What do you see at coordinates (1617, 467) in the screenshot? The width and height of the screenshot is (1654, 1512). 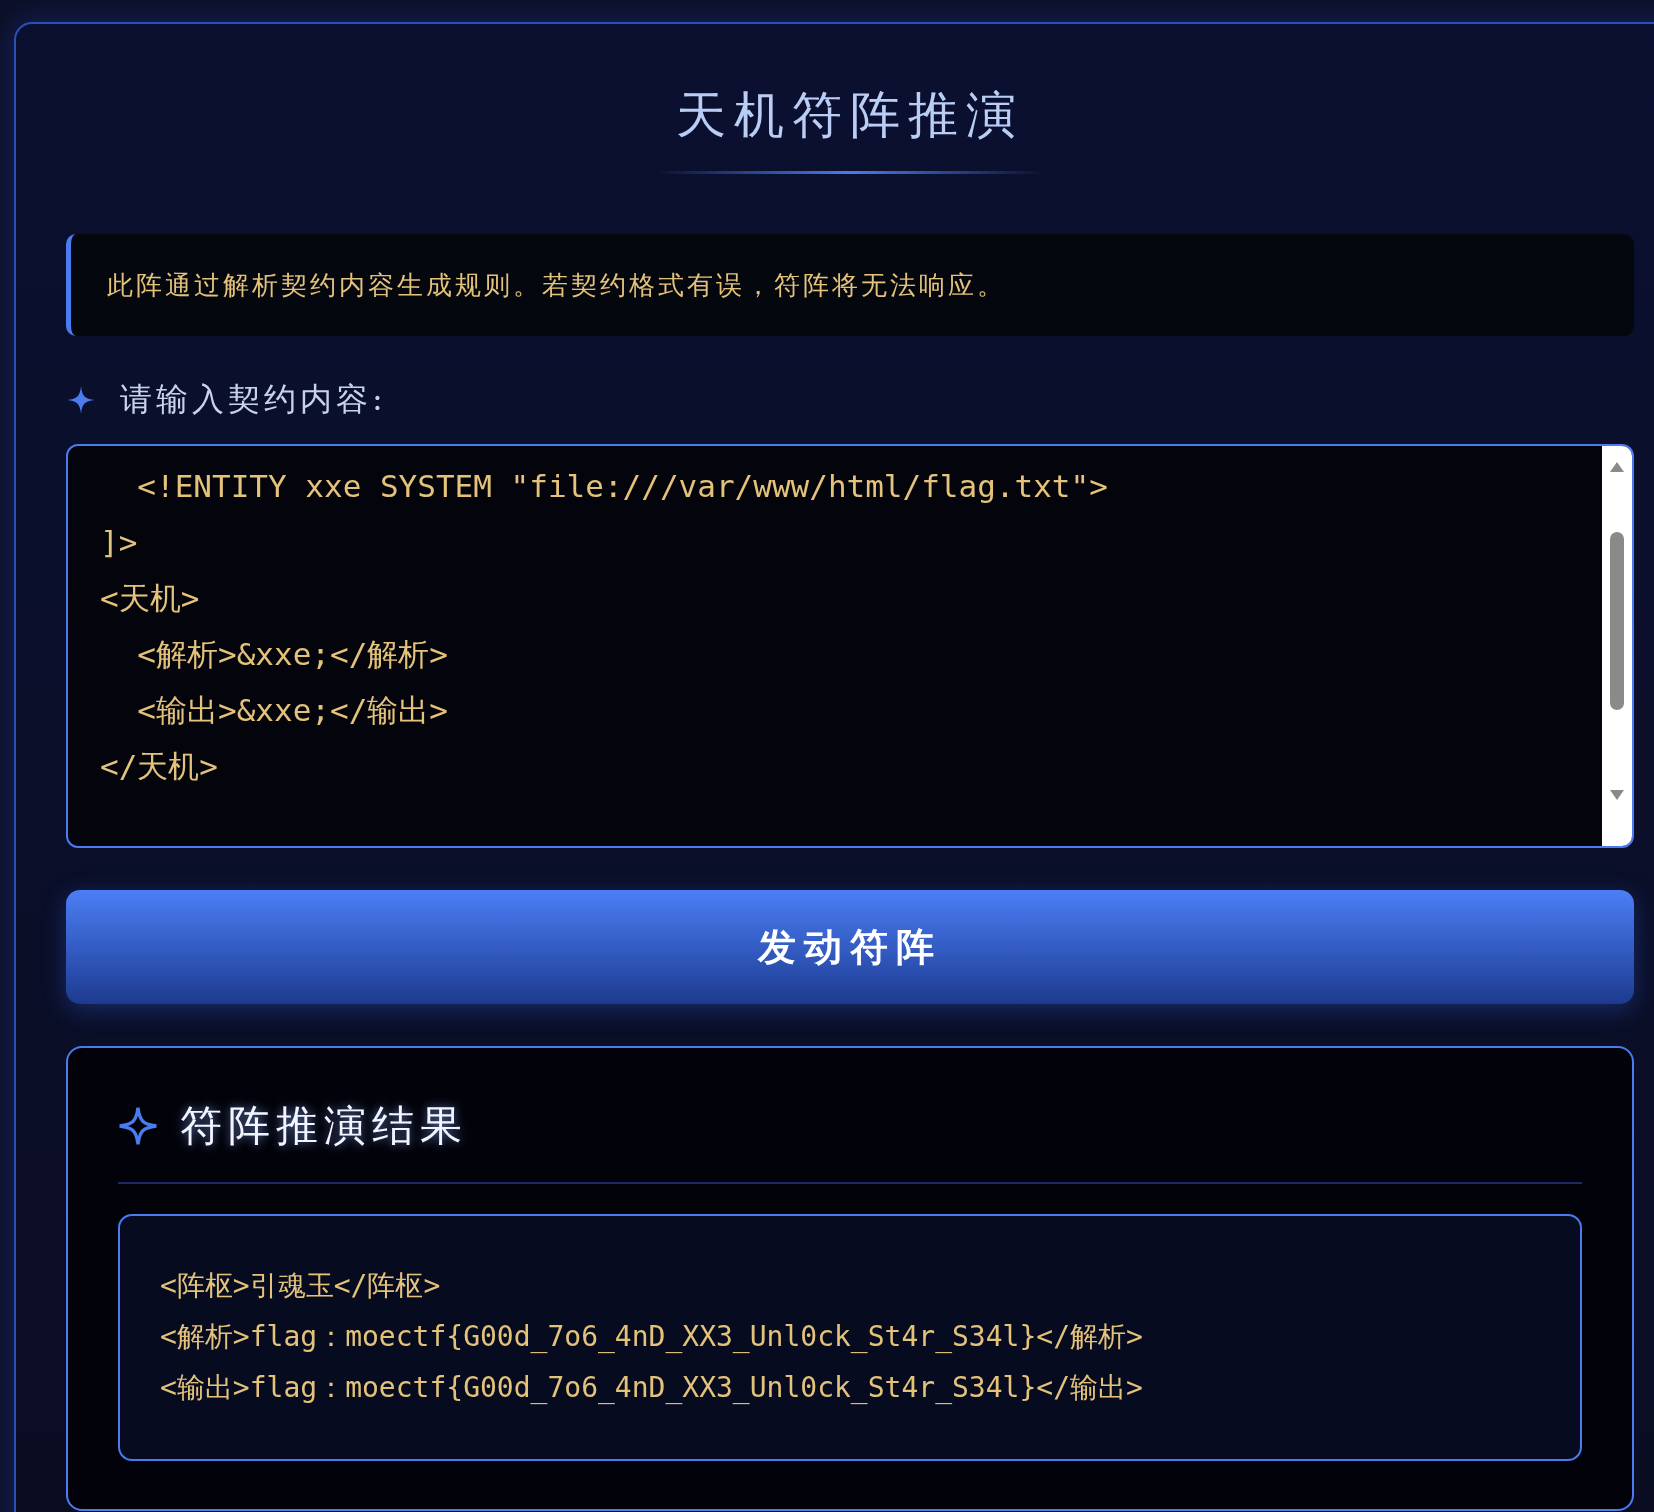 I see `scroll-up-arrow-icon` at bounding box center [1617, 467].